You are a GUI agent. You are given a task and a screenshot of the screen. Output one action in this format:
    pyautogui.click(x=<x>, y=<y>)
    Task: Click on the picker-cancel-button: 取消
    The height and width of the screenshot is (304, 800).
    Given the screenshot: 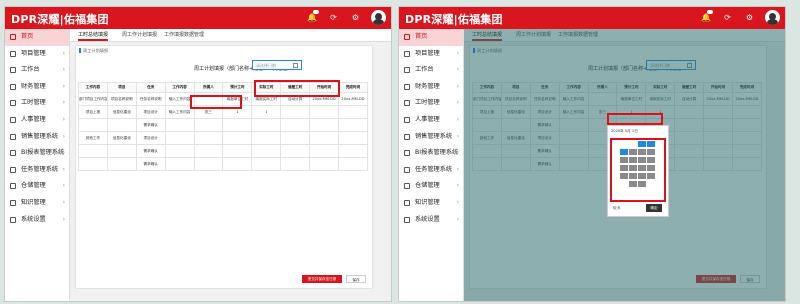 What is the action you would take?
    pyautogui.click(x=616, y=208)
    